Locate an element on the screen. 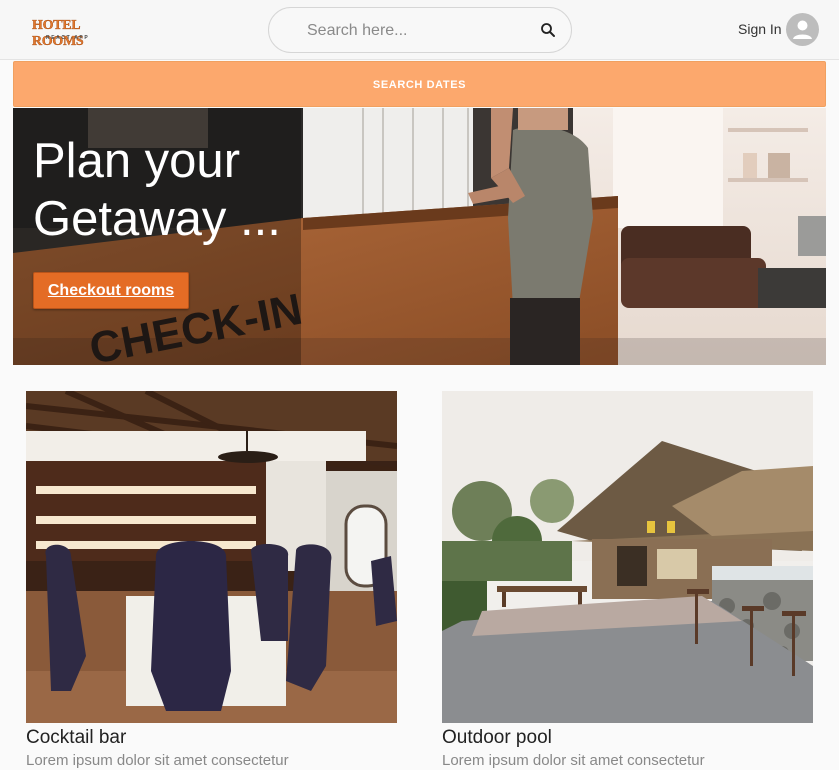 The image size is (839, 770). search-input is located at coordinates (417, 31).